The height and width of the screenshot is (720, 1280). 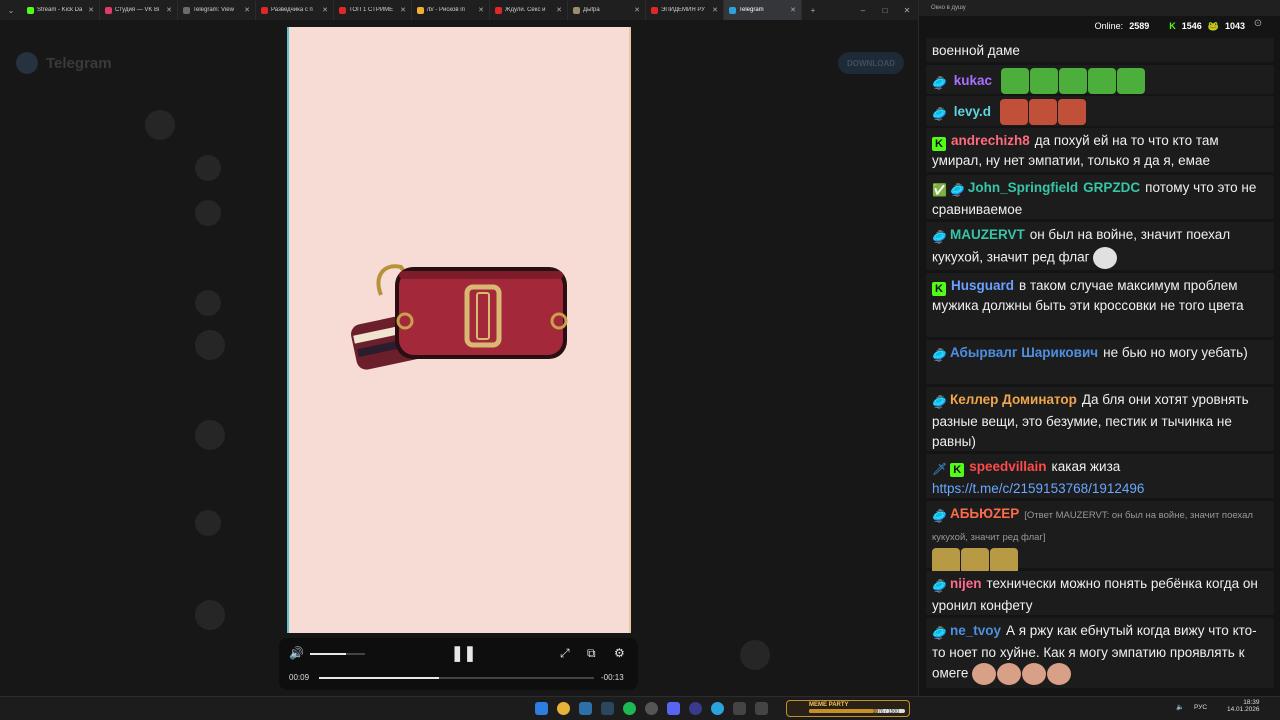 I want to click on message-text: военной даме, so click(x=976, y=50).